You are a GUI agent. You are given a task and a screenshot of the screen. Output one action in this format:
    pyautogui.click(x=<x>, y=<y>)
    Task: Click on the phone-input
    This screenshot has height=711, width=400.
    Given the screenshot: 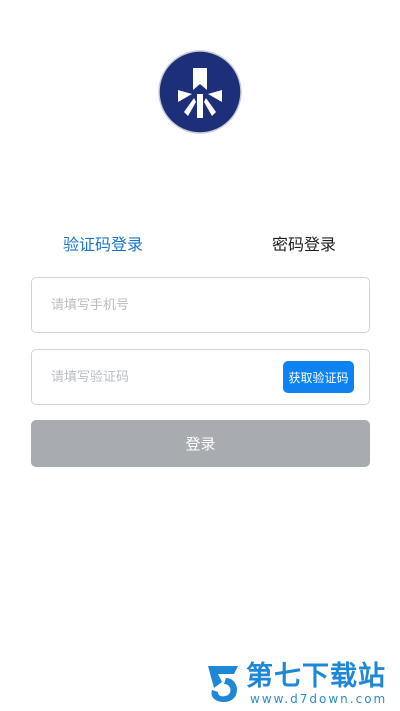 What is the action you would take?
    pyautogui.click(x=201, y=305)
    